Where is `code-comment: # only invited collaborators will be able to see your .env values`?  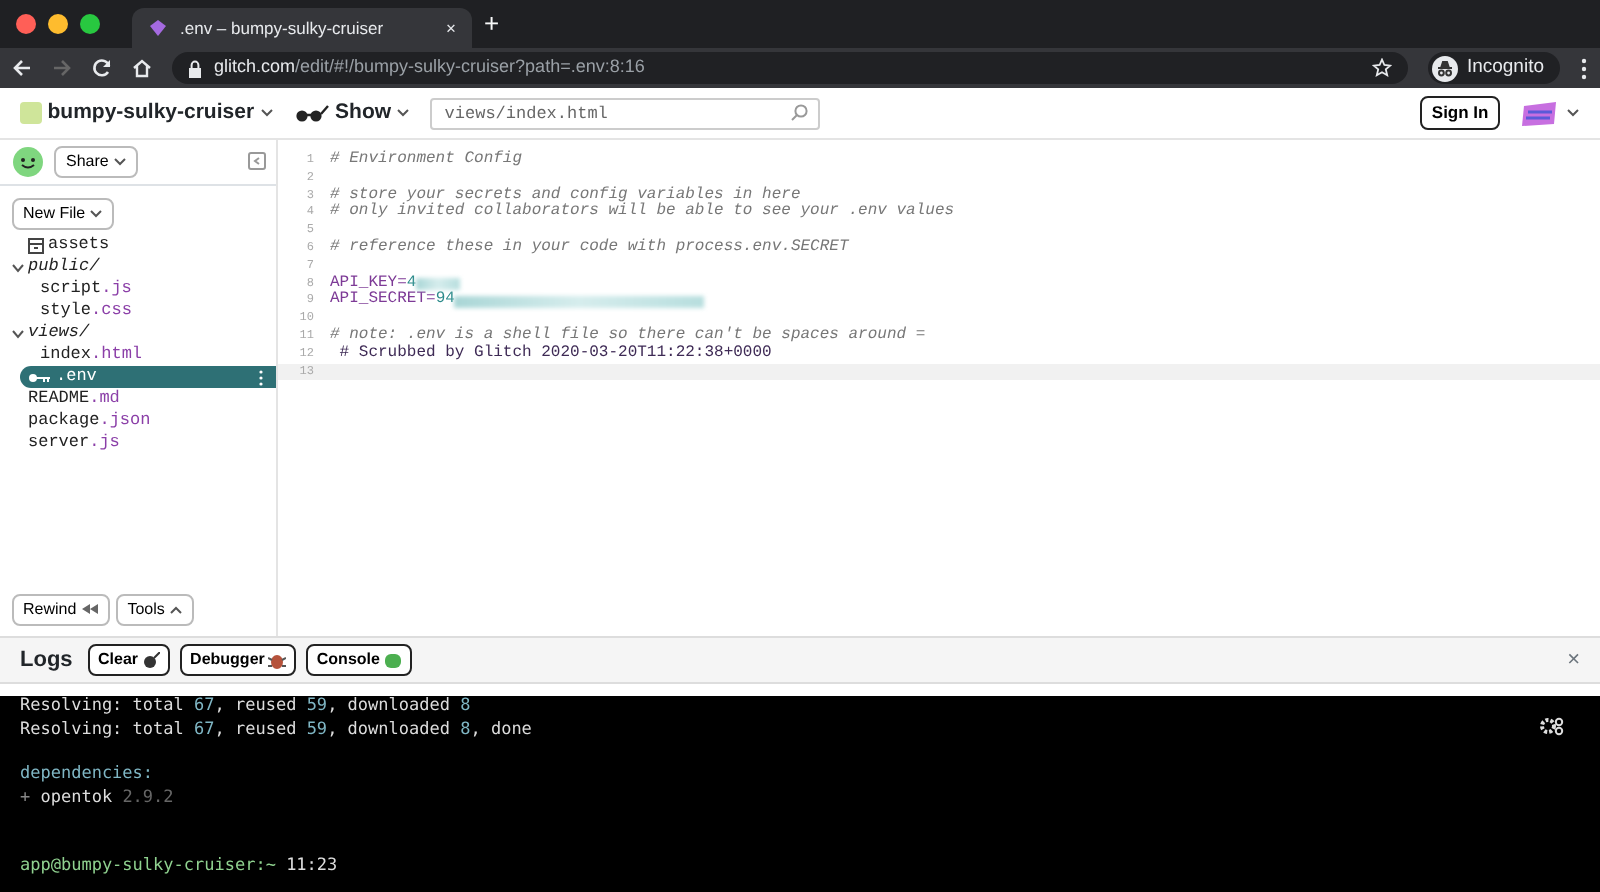
code-comment: # only invited collaborators will be able to see your .env values is located at coordinates (642, 213).